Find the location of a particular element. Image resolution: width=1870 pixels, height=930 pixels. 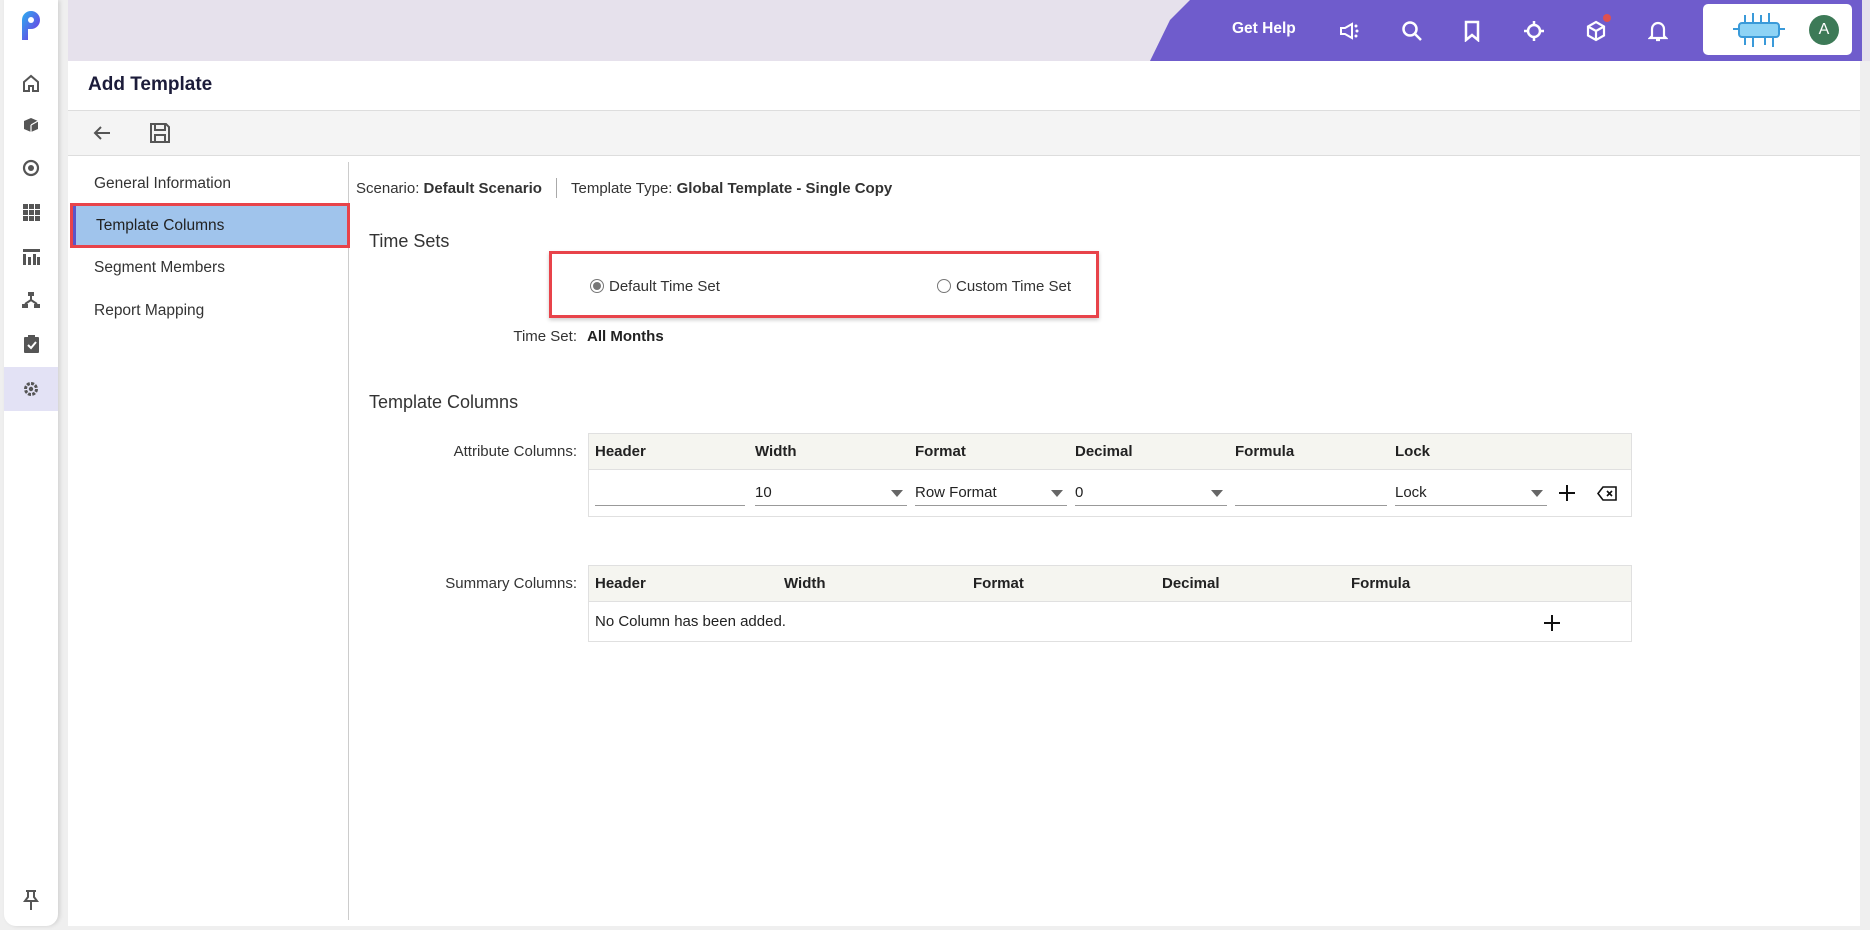

time-set-value: All Months is located at coordinates (625, 336).